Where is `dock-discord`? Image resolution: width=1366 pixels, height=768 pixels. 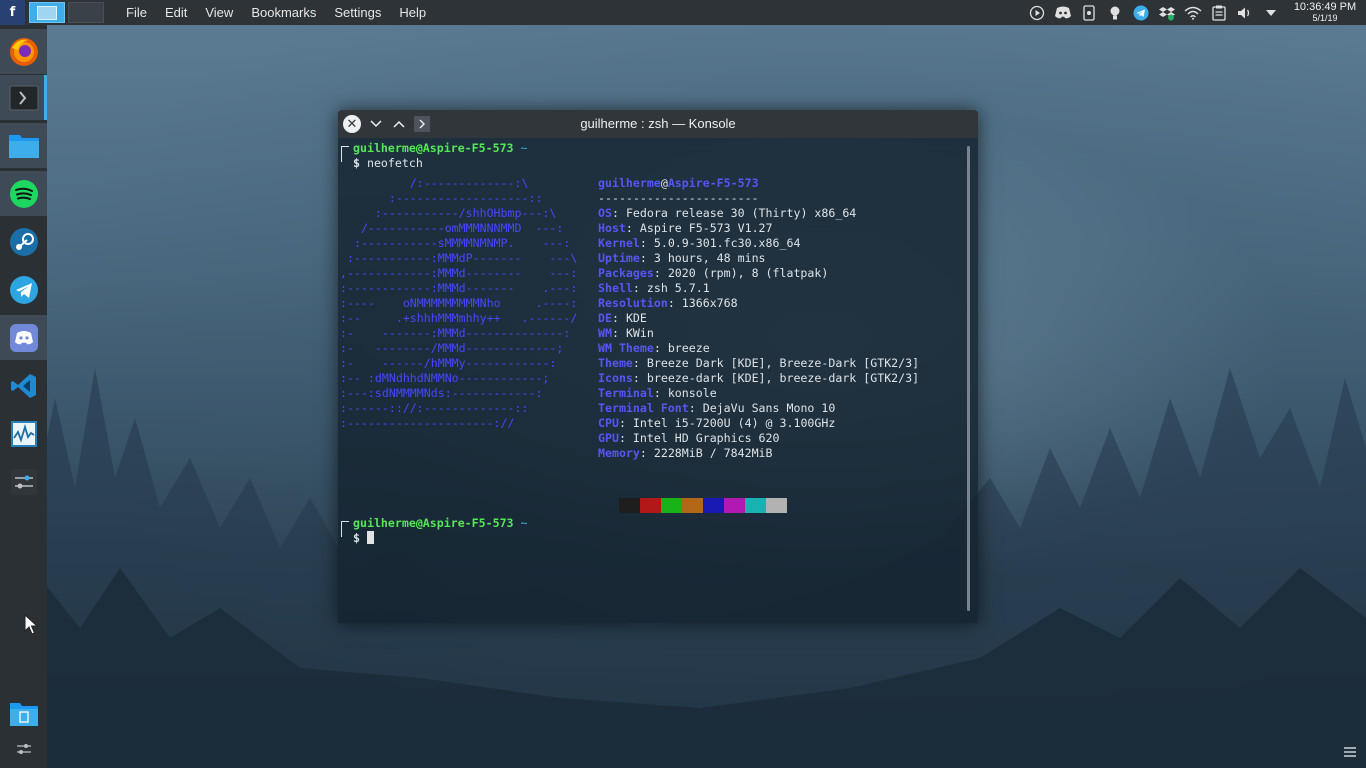
dock-discord is located at coordinates (23, 337).